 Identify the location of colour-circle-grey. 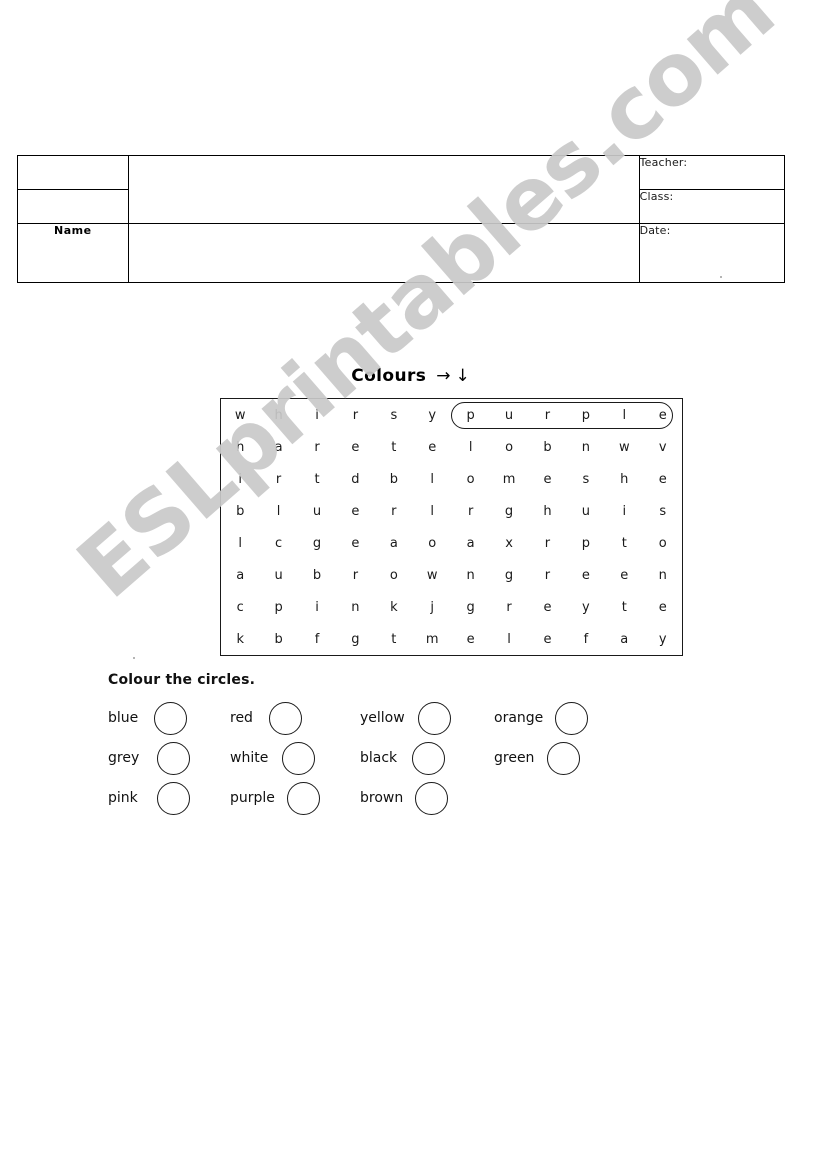
(174, 758).